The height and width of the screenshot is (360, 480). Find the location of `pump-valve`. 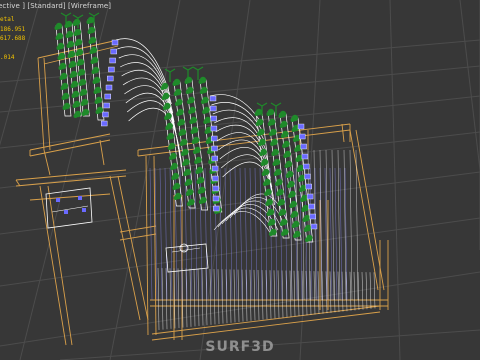

pump-valve is located at coordinates (66, 212).